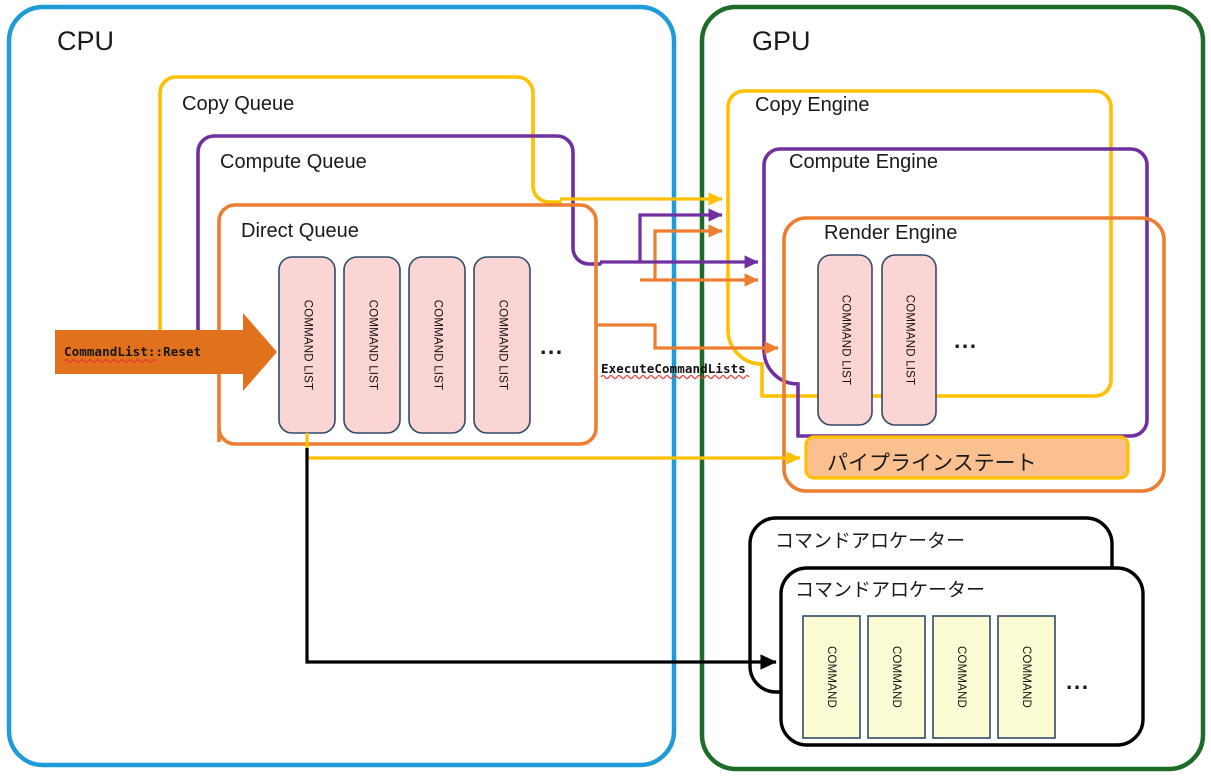 The image size is (1211, 779). Describe the element at coordinates (890, 590) in the screenshot. I see `command-allocator-front-label: コマンドアロケーター` at that location.